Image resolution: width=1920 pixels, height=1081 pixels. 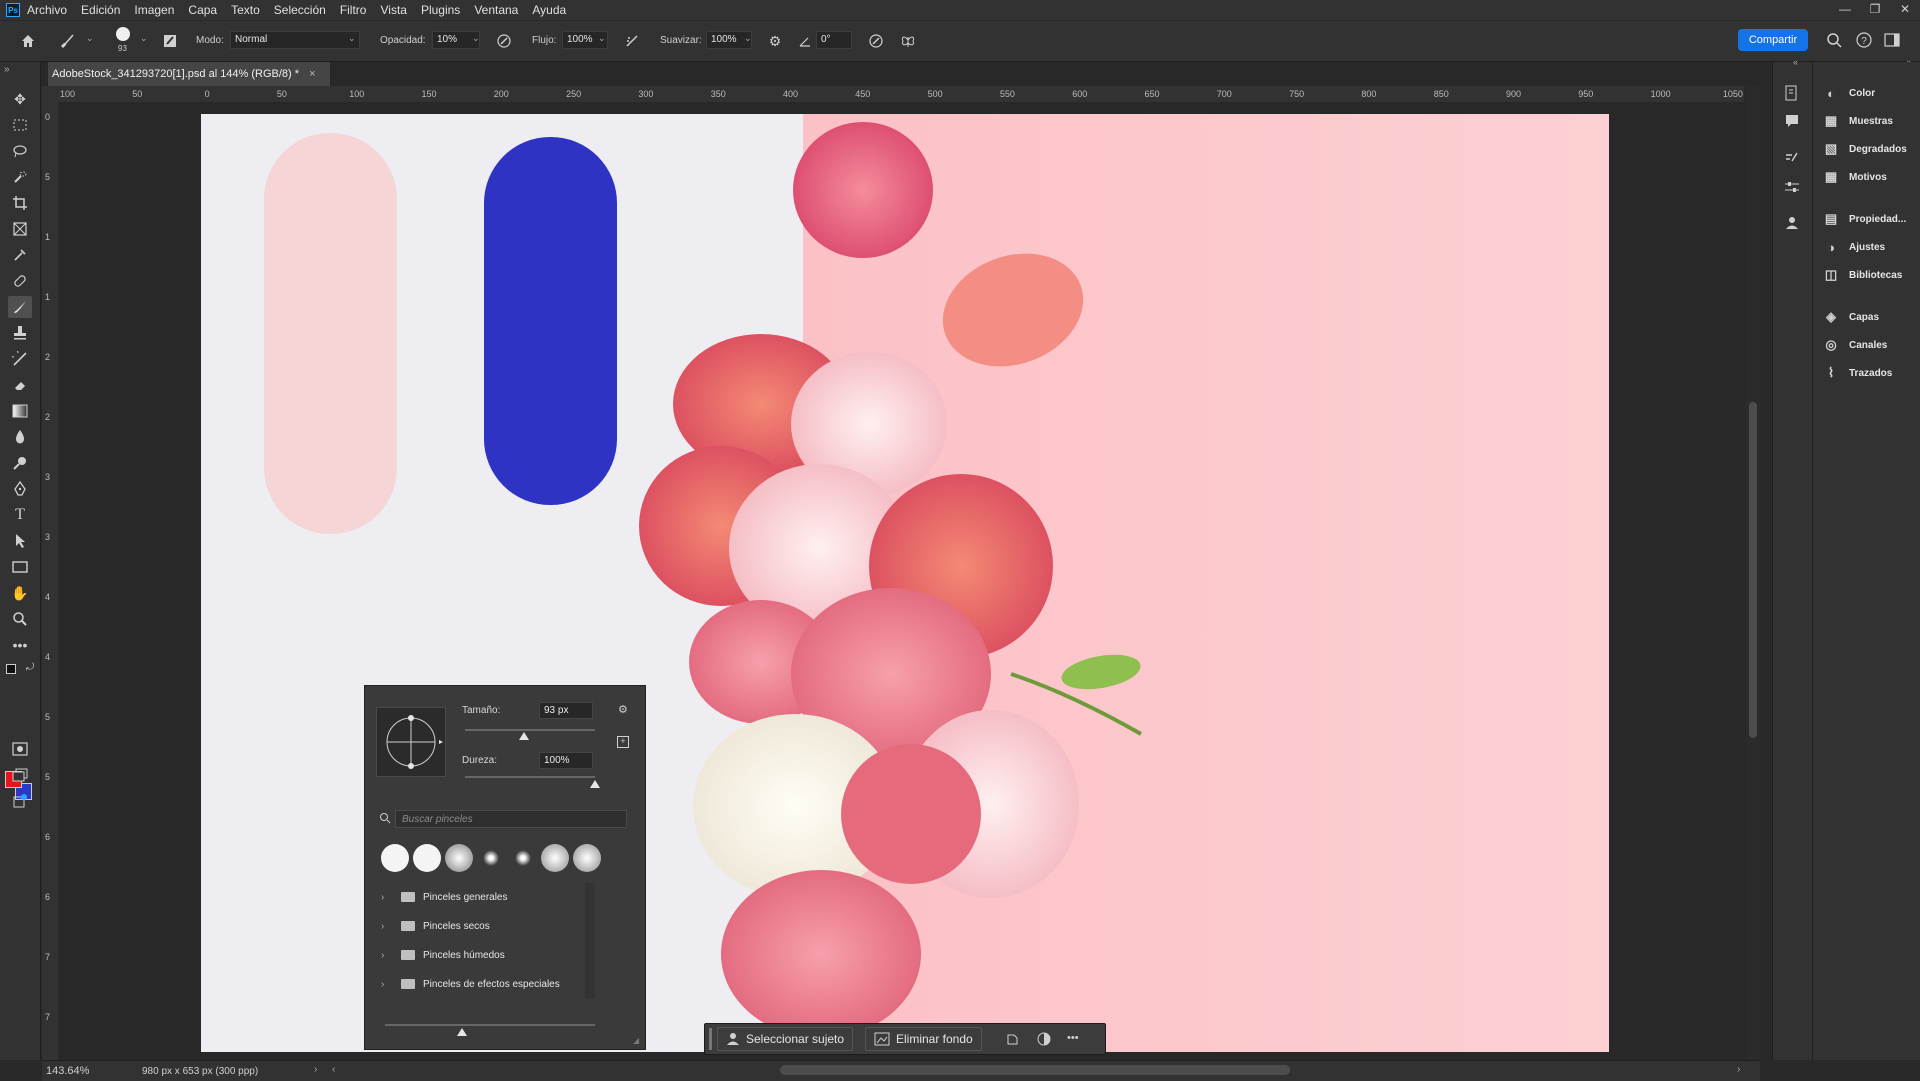 What do you see at coordinates (411, 742) in the screenshot?
I see `brush-angle-preview` at bounding box center [411, 742].